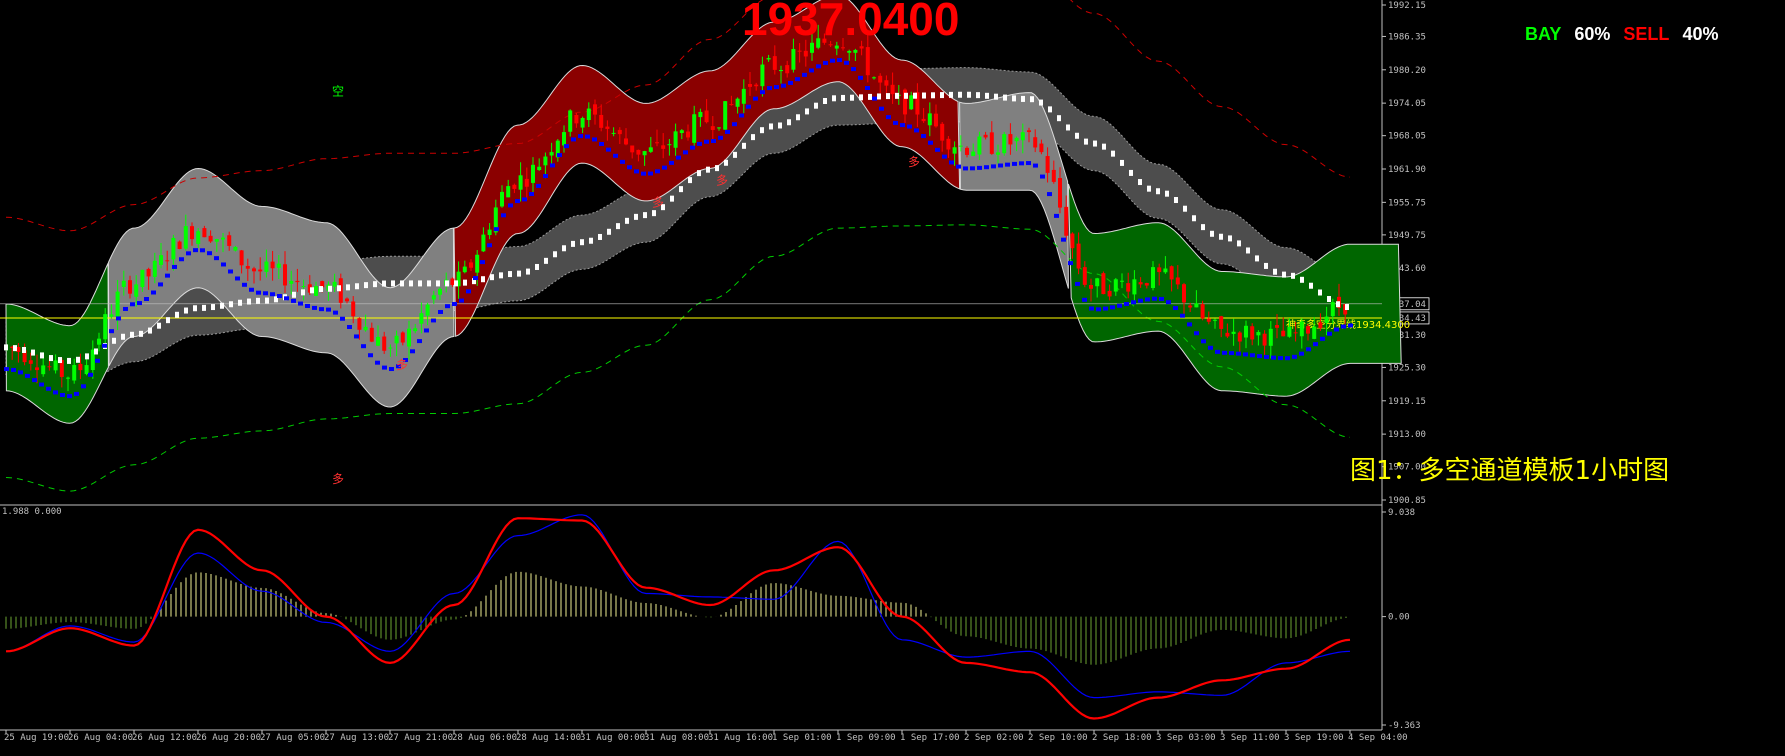 The height and width of the screenshot is (756, 1785). Describe the element at coordinates (930, 738) in the screenshot. I see `time-axis-label: 1 Sep 17:00` at that location.